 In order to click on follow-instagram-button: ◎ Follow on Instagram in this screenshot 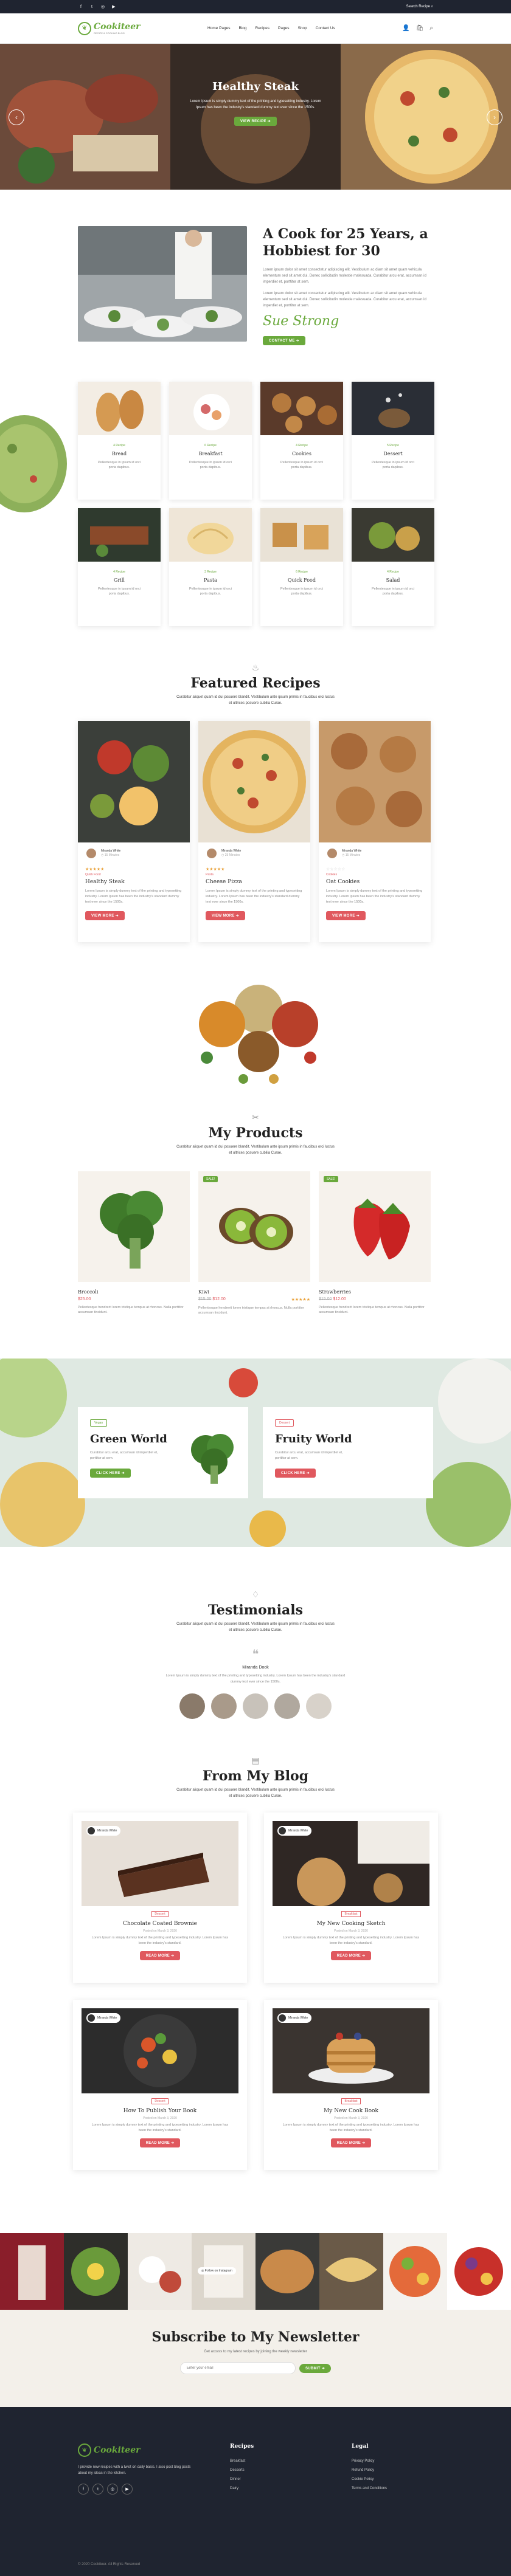, I will do `click(217, 2271)`.